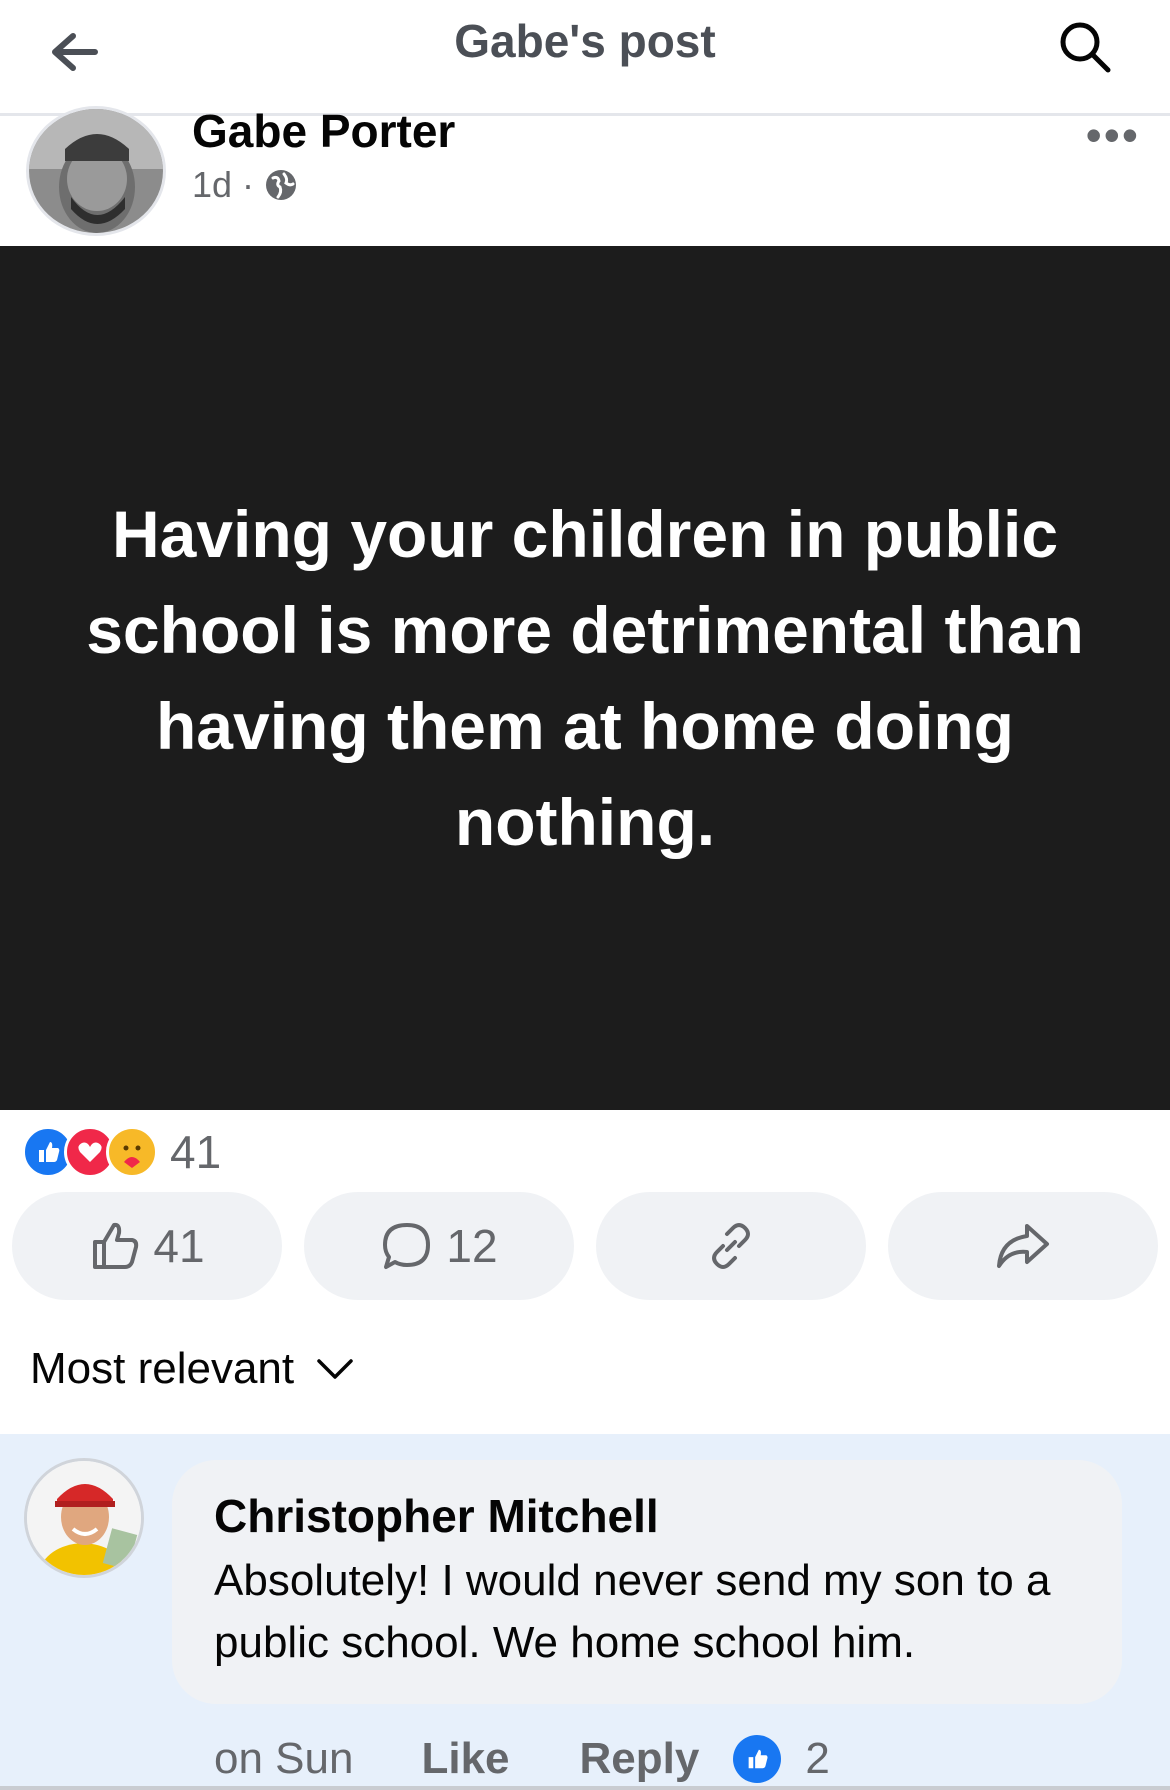  What do you see at coordinates (522, 1759) in the screenshot?
I see `comment-footer: on Sun Like Reply 2` at bounding box center [522, 1759].